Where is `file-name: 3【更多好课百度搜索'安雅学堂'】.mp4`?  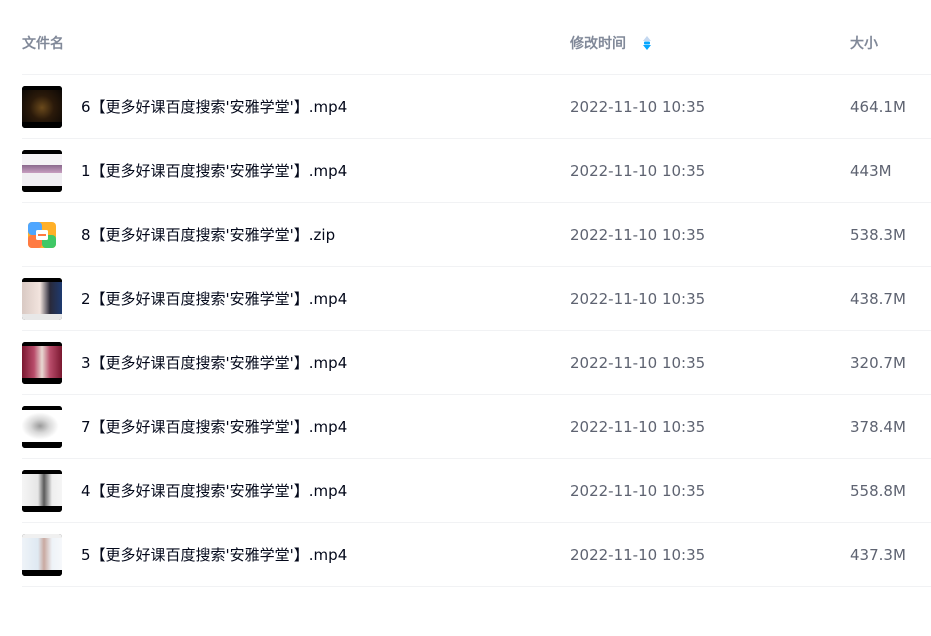
file-name: 3【更多好课百度搜索'安雅学堂'】.mp4 is located at coordinates (214, 363).